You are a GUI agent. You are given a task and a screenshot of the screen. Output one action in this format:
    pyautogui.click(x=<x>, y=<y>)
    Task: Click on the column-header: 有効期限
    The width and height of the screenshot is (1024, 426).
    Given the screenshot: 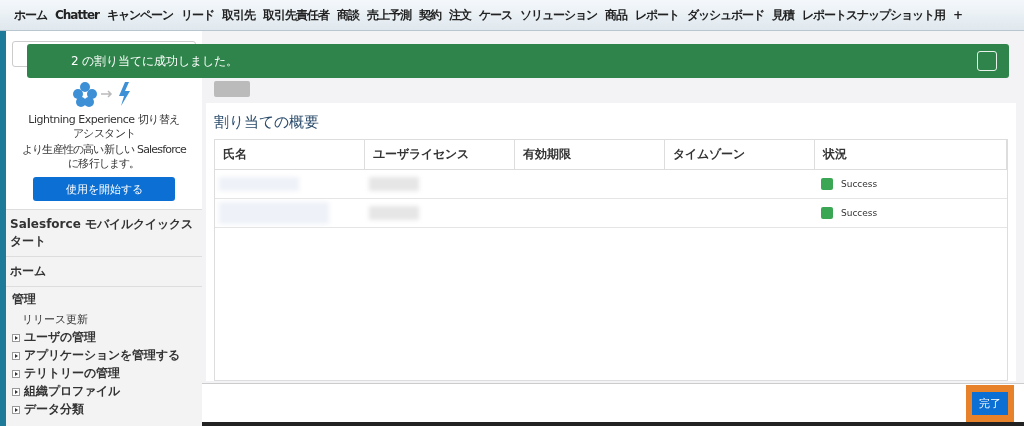 What is the action you would take?
    pyautogui.click(x=590, y=155)
    